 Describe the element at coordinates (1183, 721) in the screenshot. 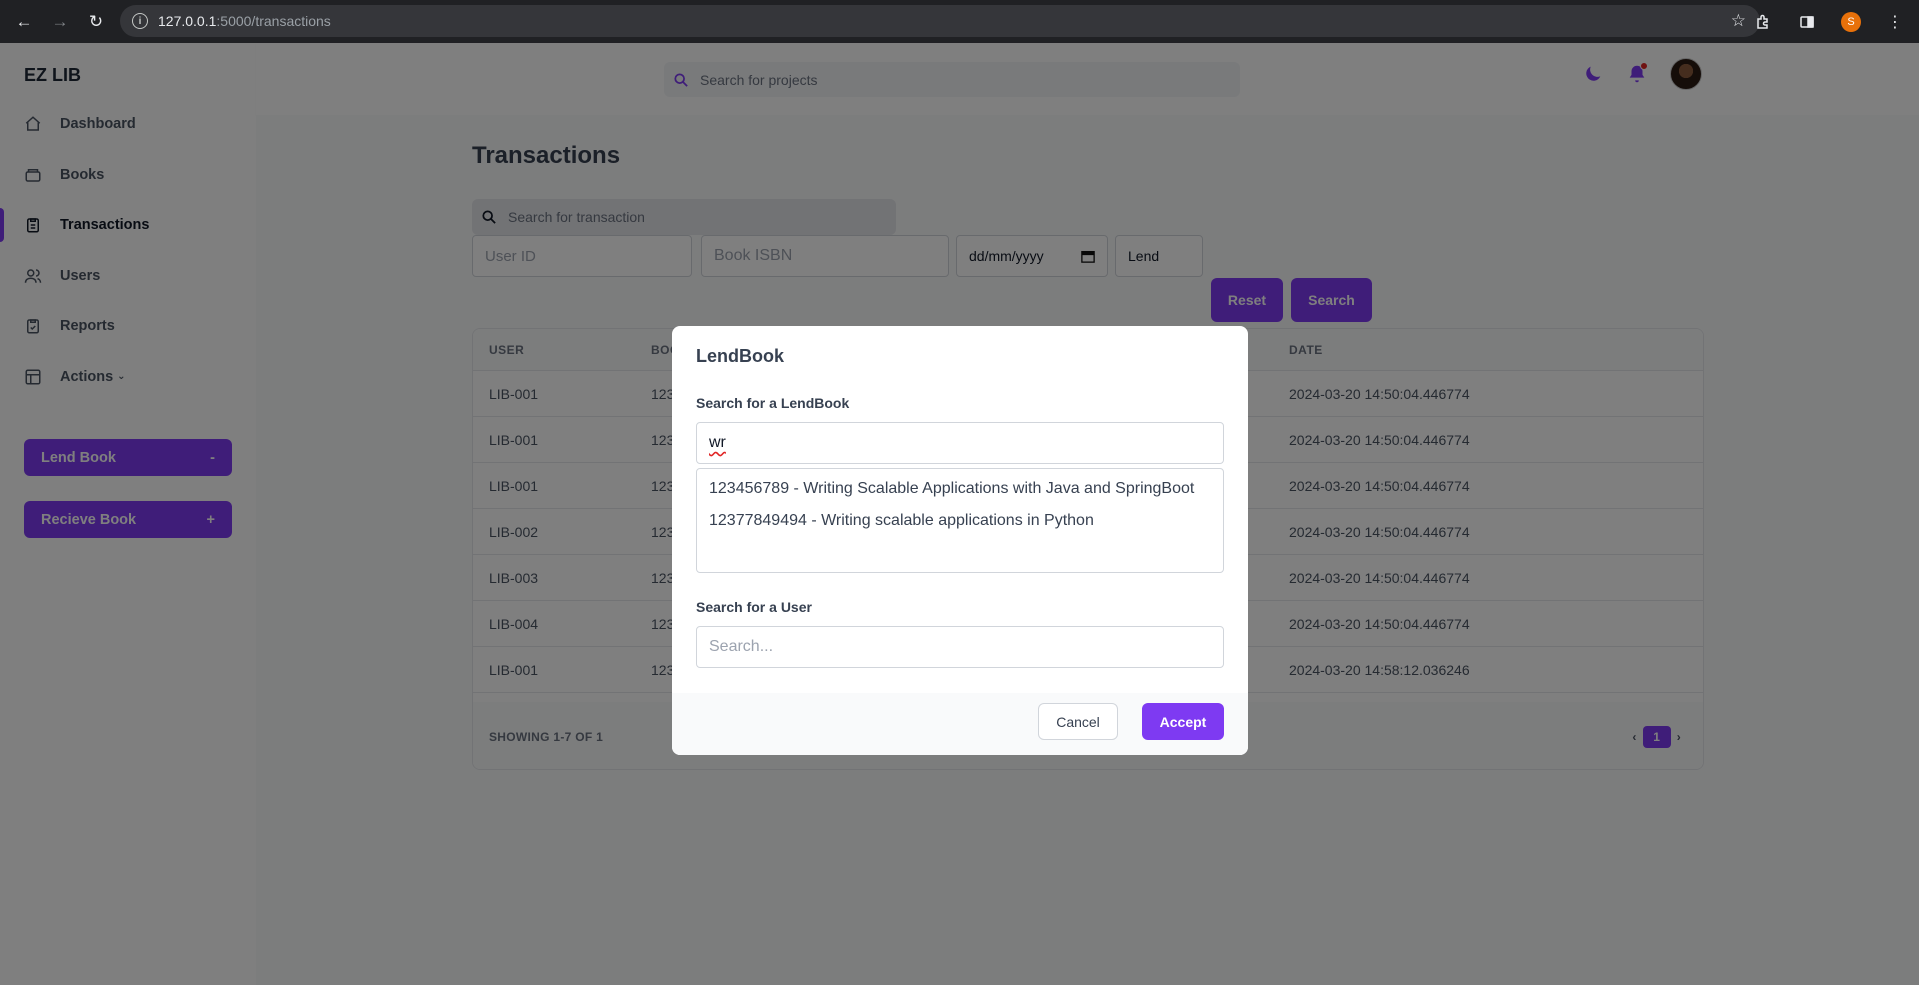

I see `accept-button: Accept` at that location.